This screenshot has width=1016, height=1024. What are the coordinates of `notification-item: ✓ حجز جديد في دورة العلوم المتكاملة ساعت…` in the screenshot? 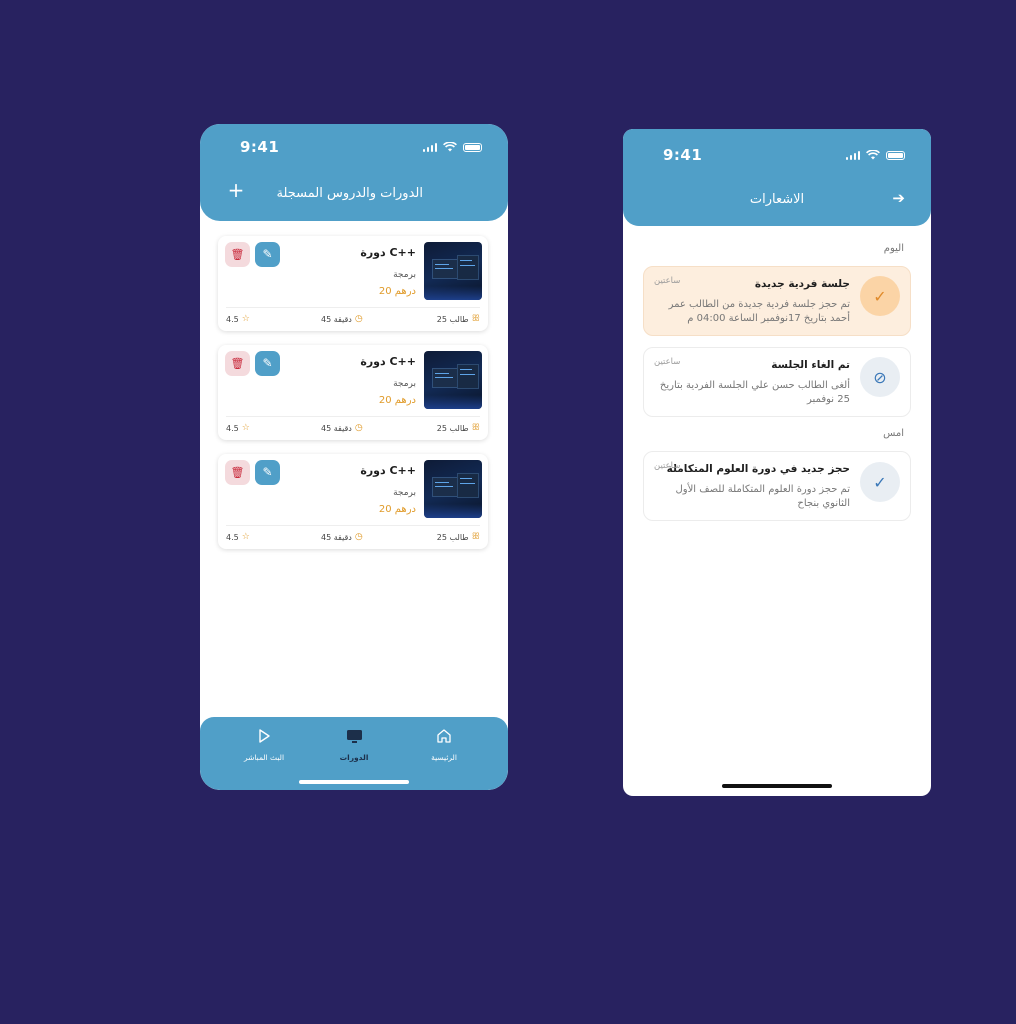 It's located at (777, 486).